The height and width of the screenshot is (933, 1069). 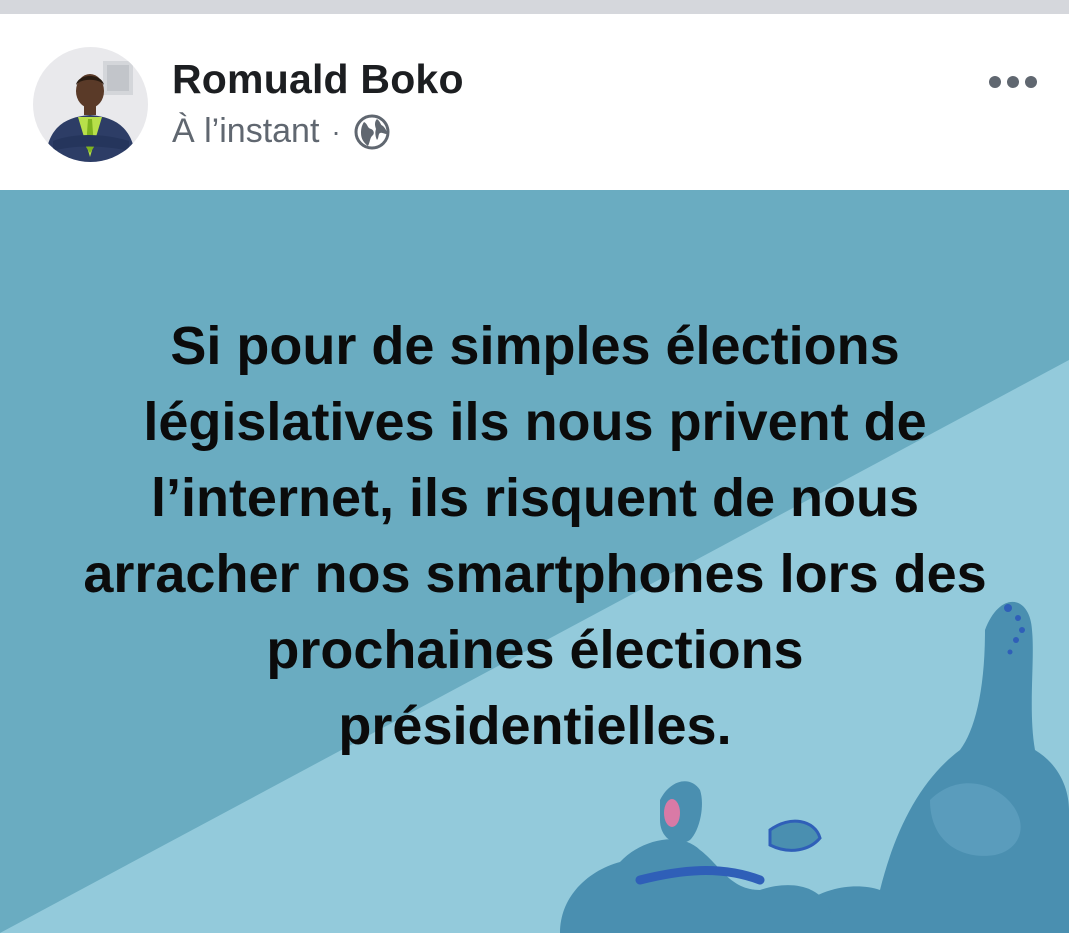 What do you see at coordinates (318, 79) in the screenshot?
I see `author-name: Romuald Boko` at bounding box center [318, 79].